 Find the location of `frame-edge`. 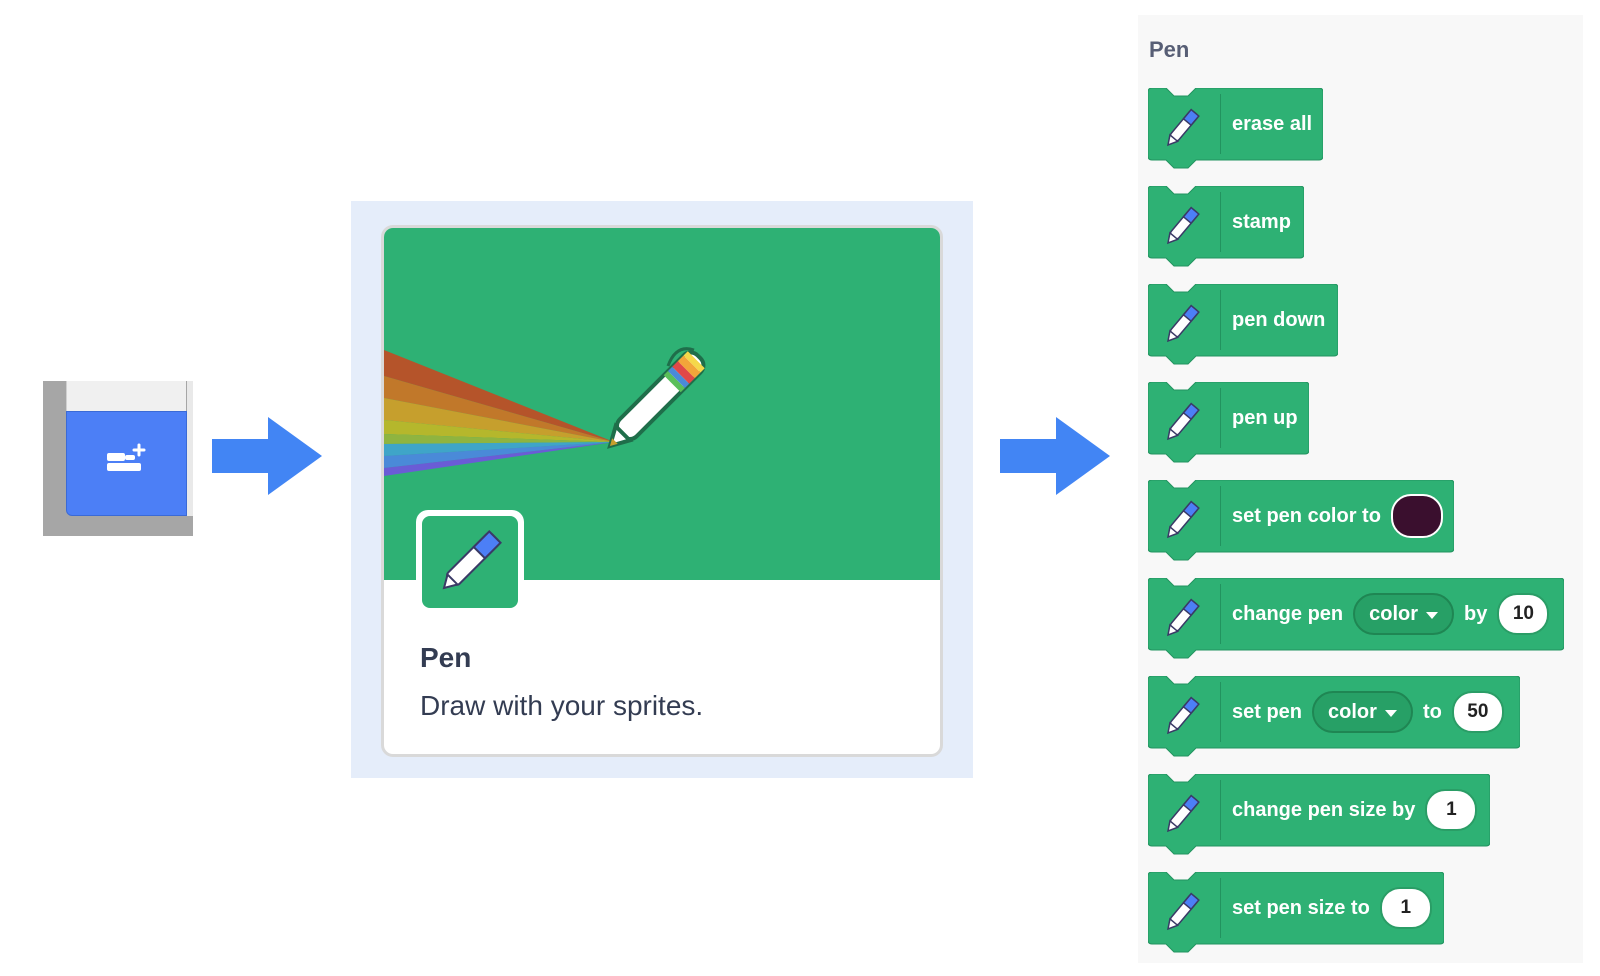

frame-edge is located at coordinates (190, 448).